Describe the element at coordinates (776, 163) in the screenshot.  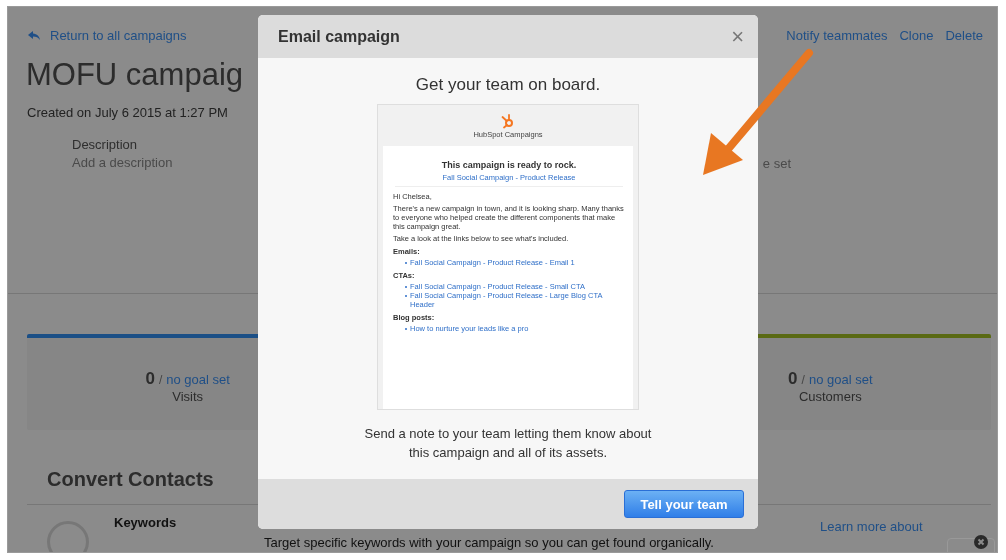
I see `goal-text: e set` at that location.